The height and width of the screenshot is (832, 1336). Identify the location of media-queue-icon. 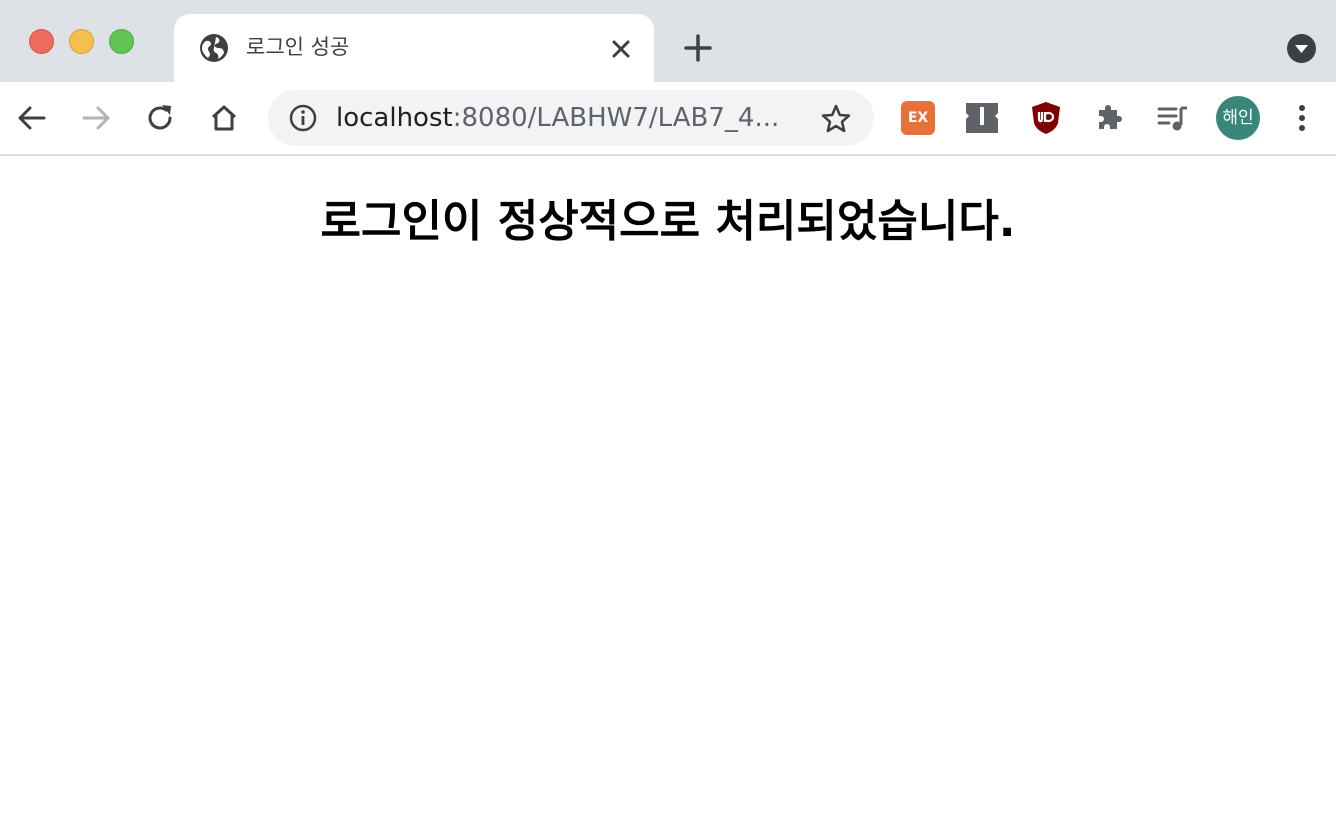
(1173, 118).